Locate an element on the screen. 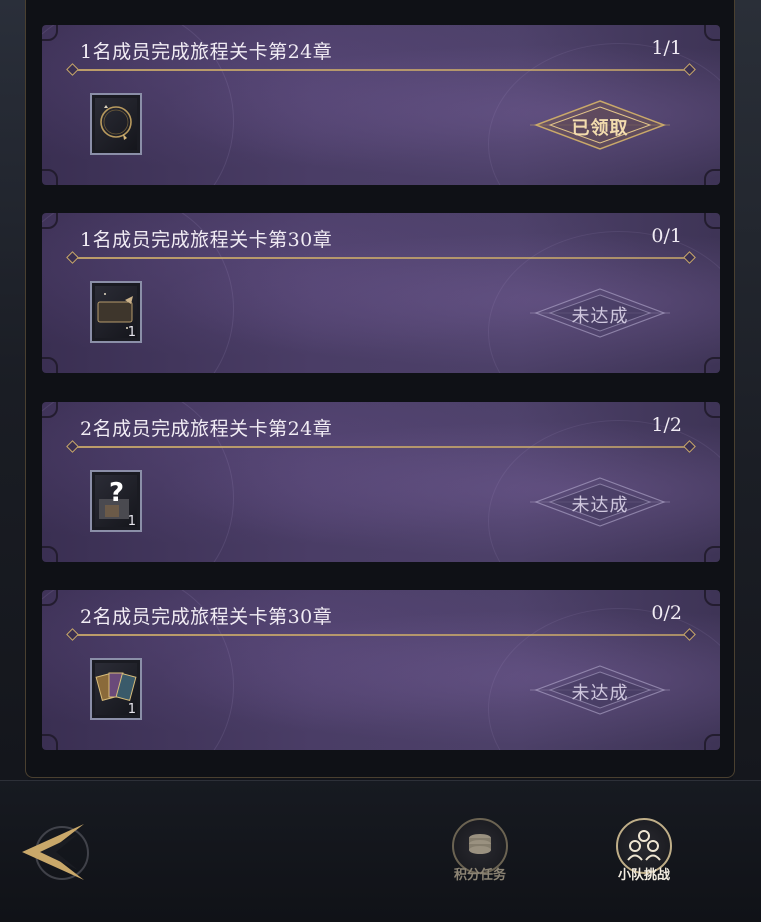 The image size is (761, 922). task-progress: 0/1 is located at coordinates (666, 236).